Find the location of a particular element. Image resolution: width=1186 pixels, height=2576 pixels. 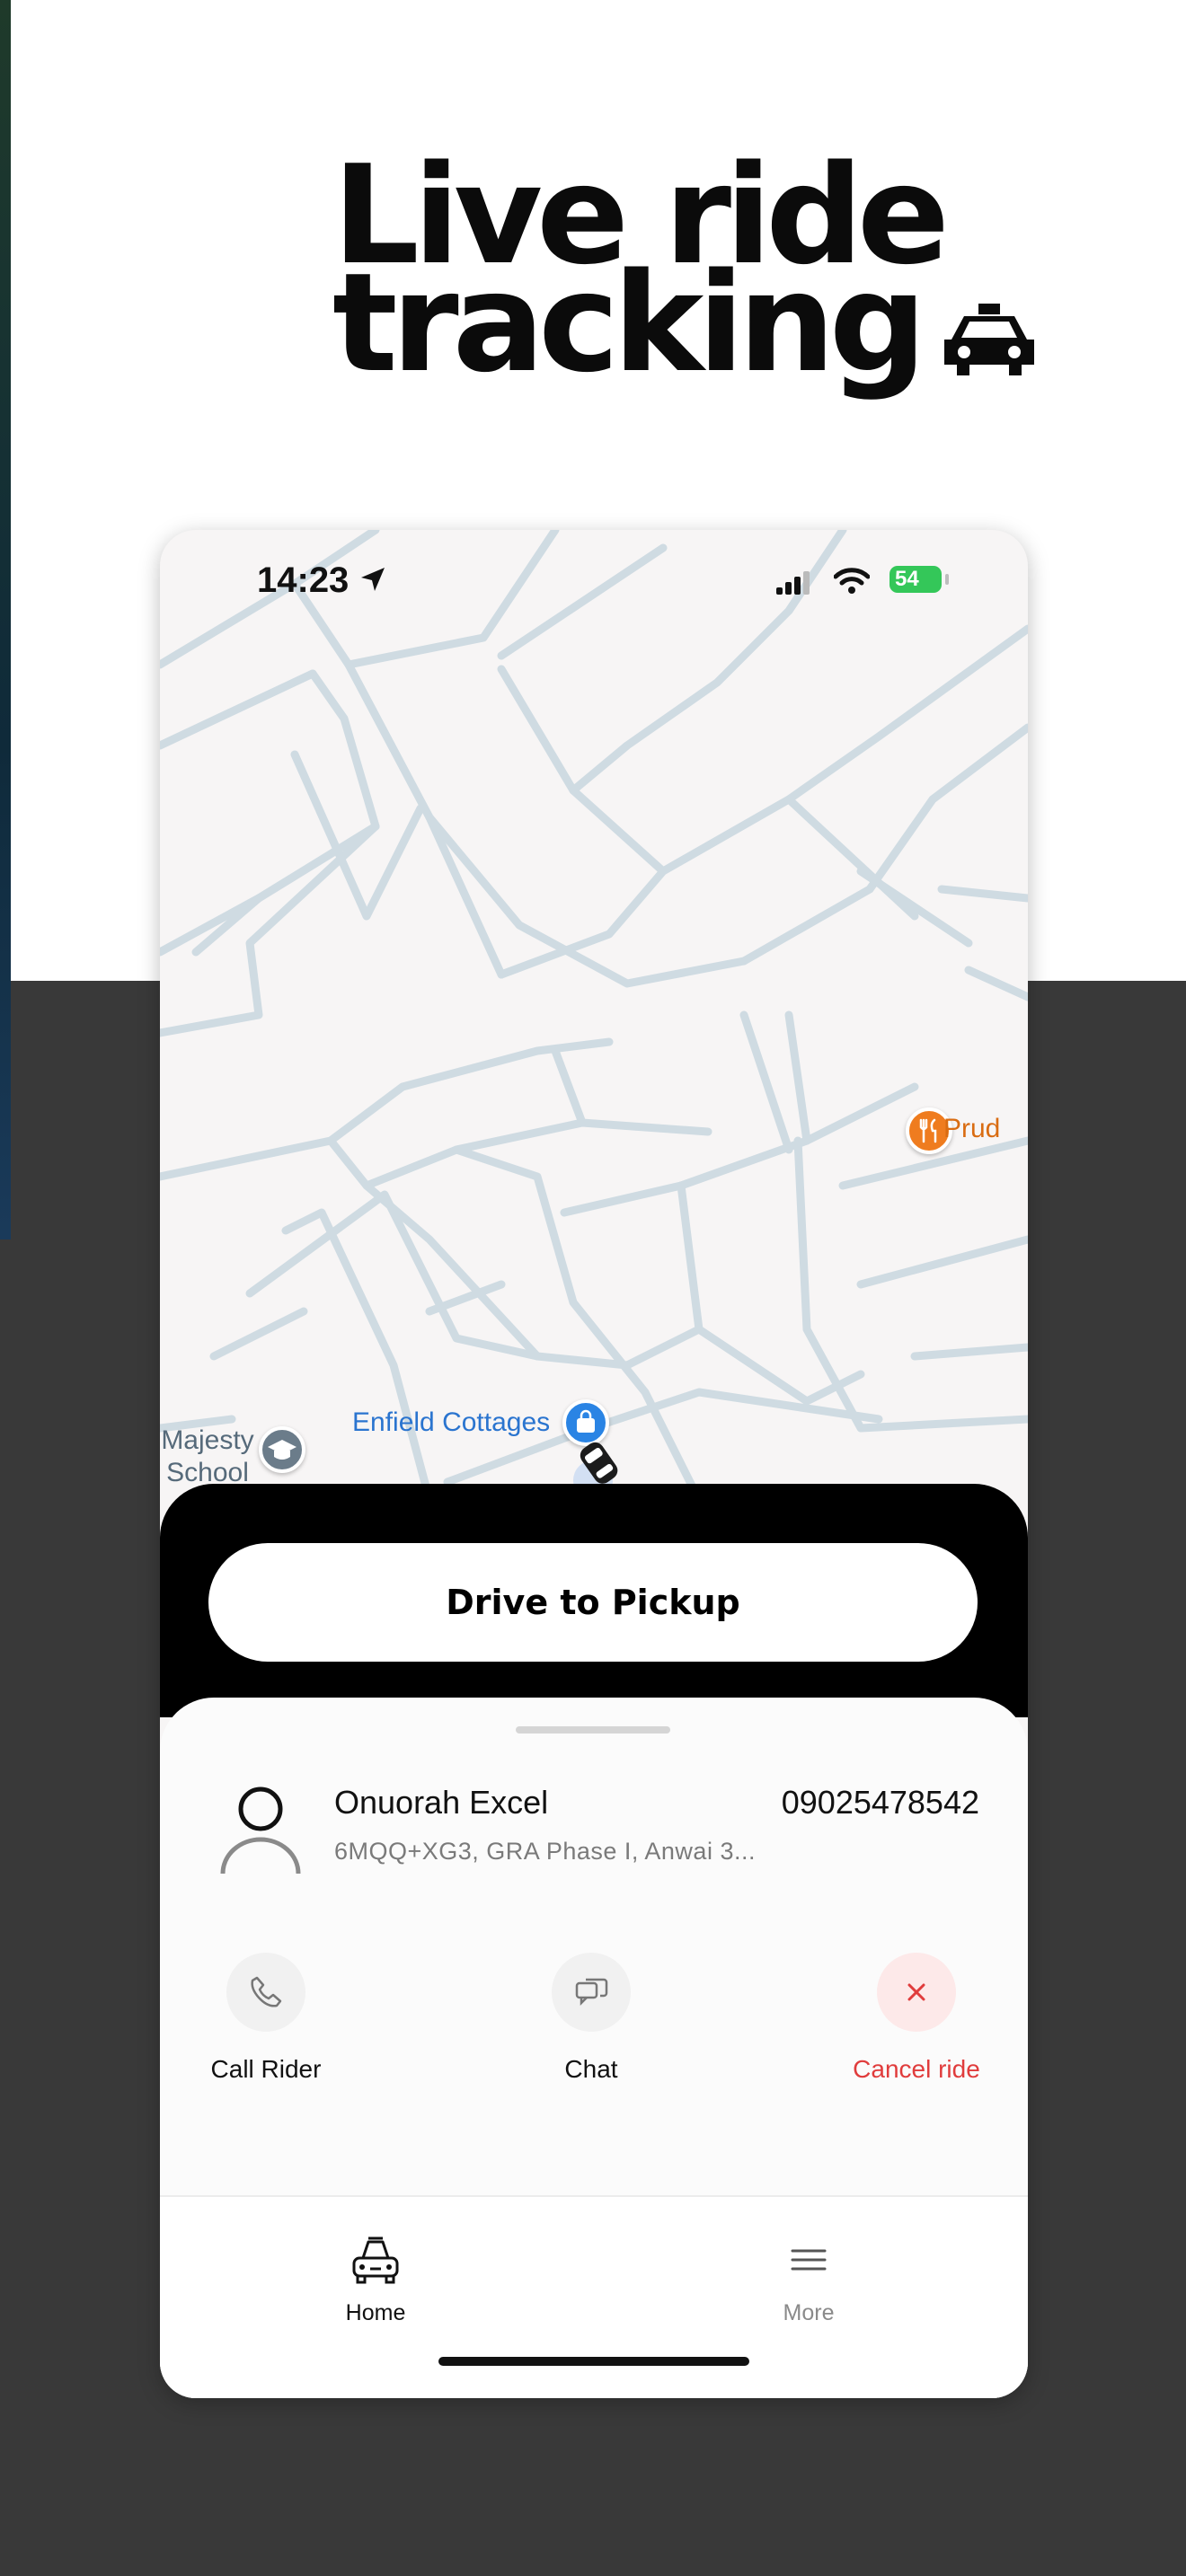

poi-label-prudent: Prud is located at coordinates (971, 1129).